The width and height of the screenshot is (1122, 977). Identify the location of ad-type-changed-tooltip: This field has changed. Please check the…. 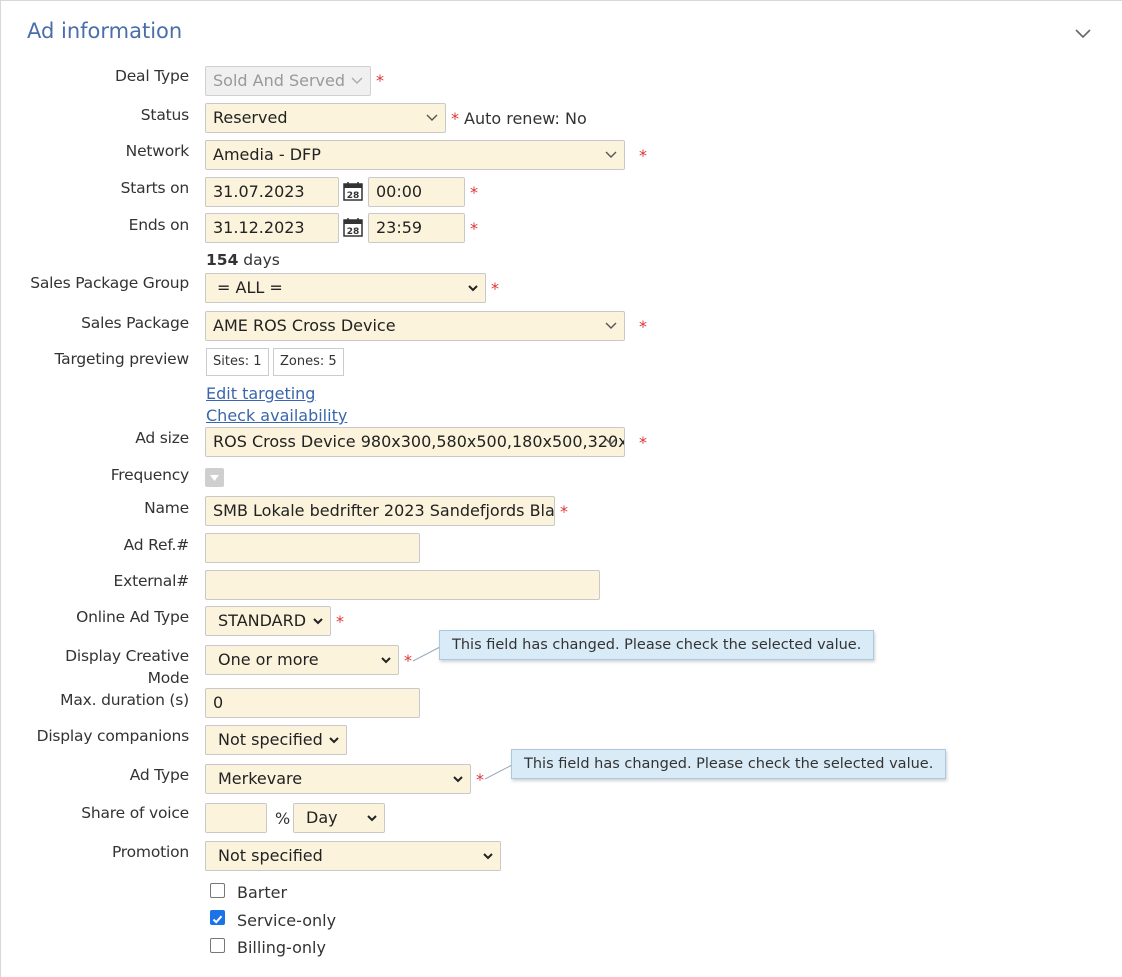
(729, 764).